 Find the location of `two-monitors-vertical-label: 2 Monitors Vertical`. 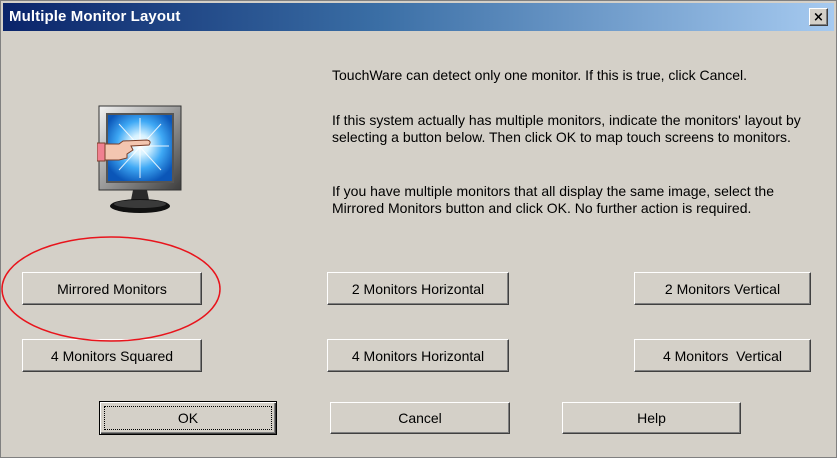

two-monitors-vertical-label: 2 Monitors Vertical is located at coordinates (722, 288).